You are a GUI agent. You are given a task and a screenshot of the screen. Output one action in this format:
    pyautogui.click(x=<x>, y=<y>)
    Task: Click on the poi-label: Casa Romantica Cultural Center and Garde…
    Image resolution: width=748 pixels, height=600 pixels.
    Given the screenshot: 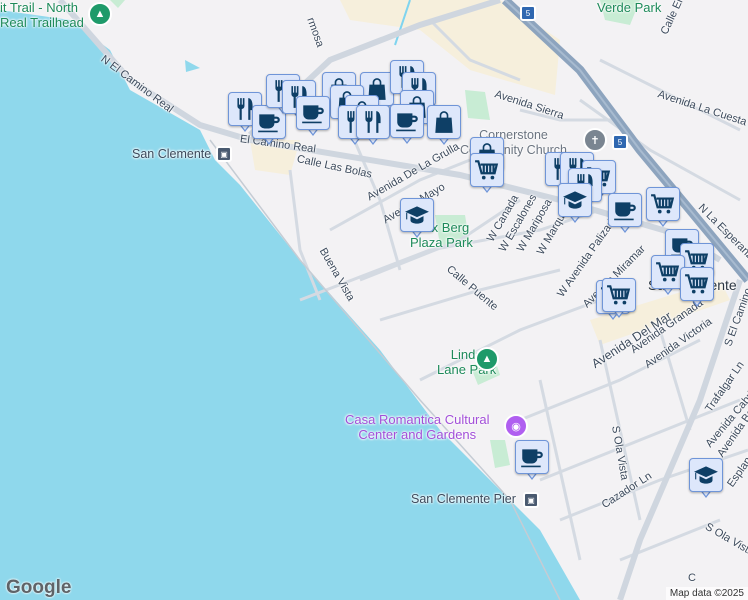 What is the action you would take?
    pyautogui.click(x=417, y=427)
    